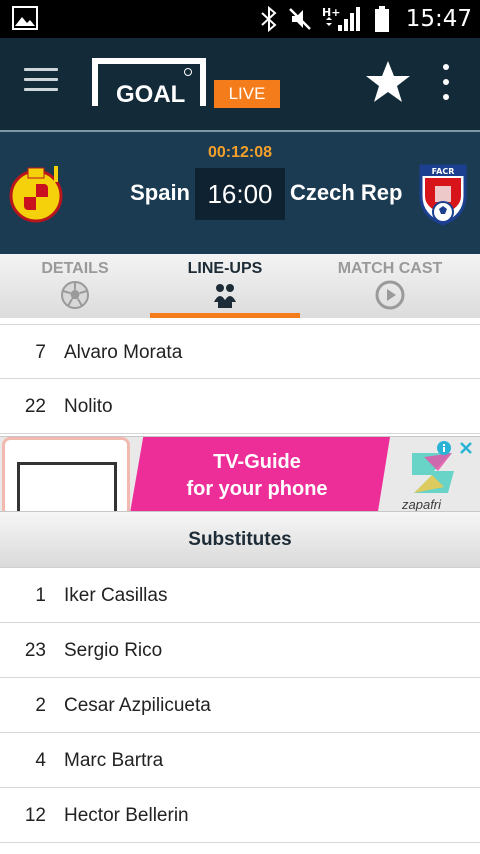  Describe the element at coordinates (240, 815) in the screenshot. I see `player-row: 12 Hector Bellerin` at that location.